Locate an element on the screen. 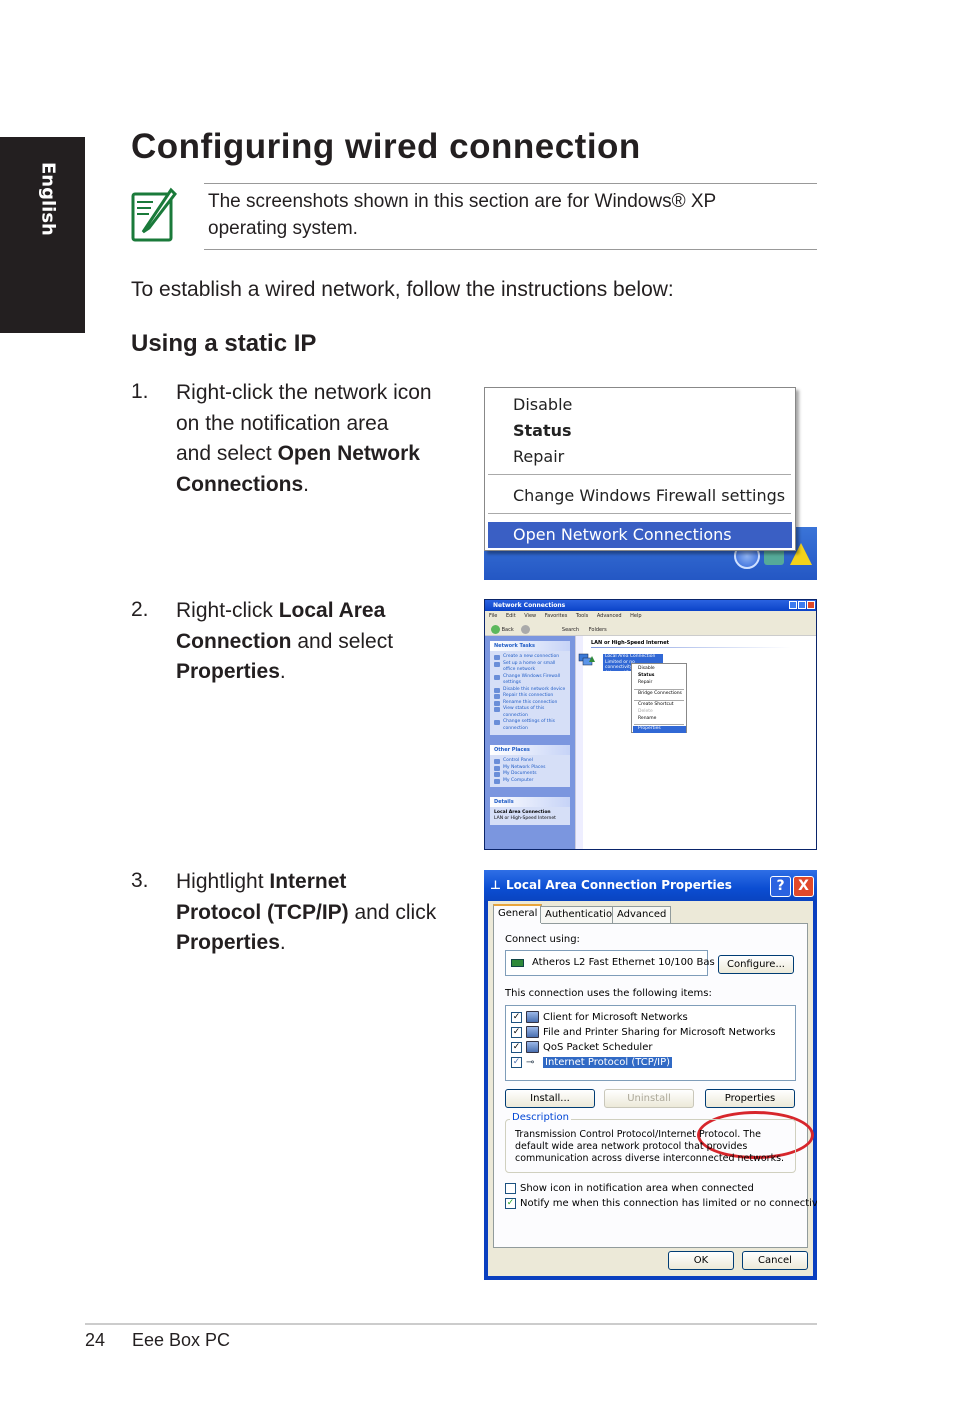 The width and height of the screenshot is (954, 1418). tab-advanced: Advanced is located at coordinates (642, 914).